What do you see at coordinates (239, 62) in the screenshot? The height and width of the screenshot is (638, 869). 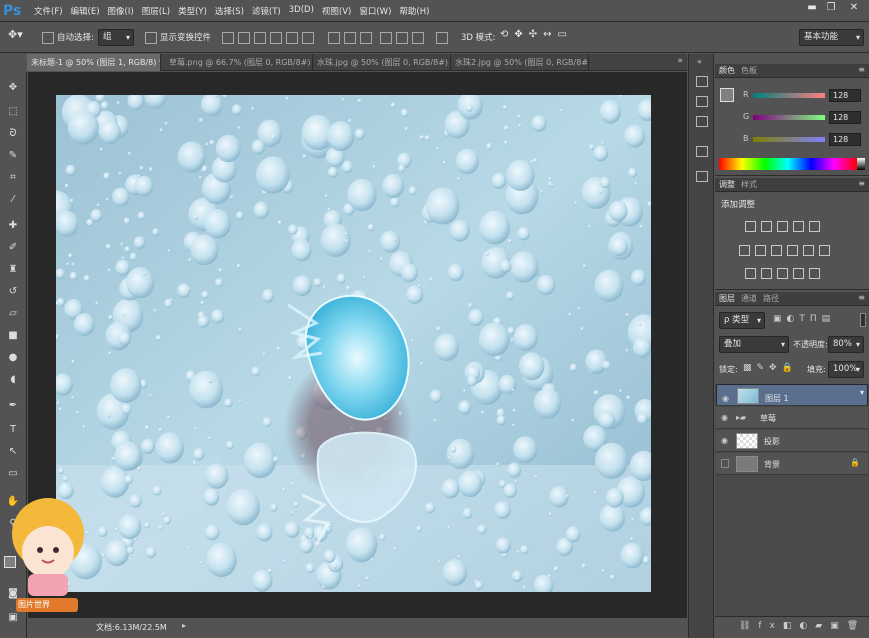 I see `tab-strawberry: 草莓.png @ 66.7% (图层 0, RGB/8#) *` at bounding box center [239, 62].